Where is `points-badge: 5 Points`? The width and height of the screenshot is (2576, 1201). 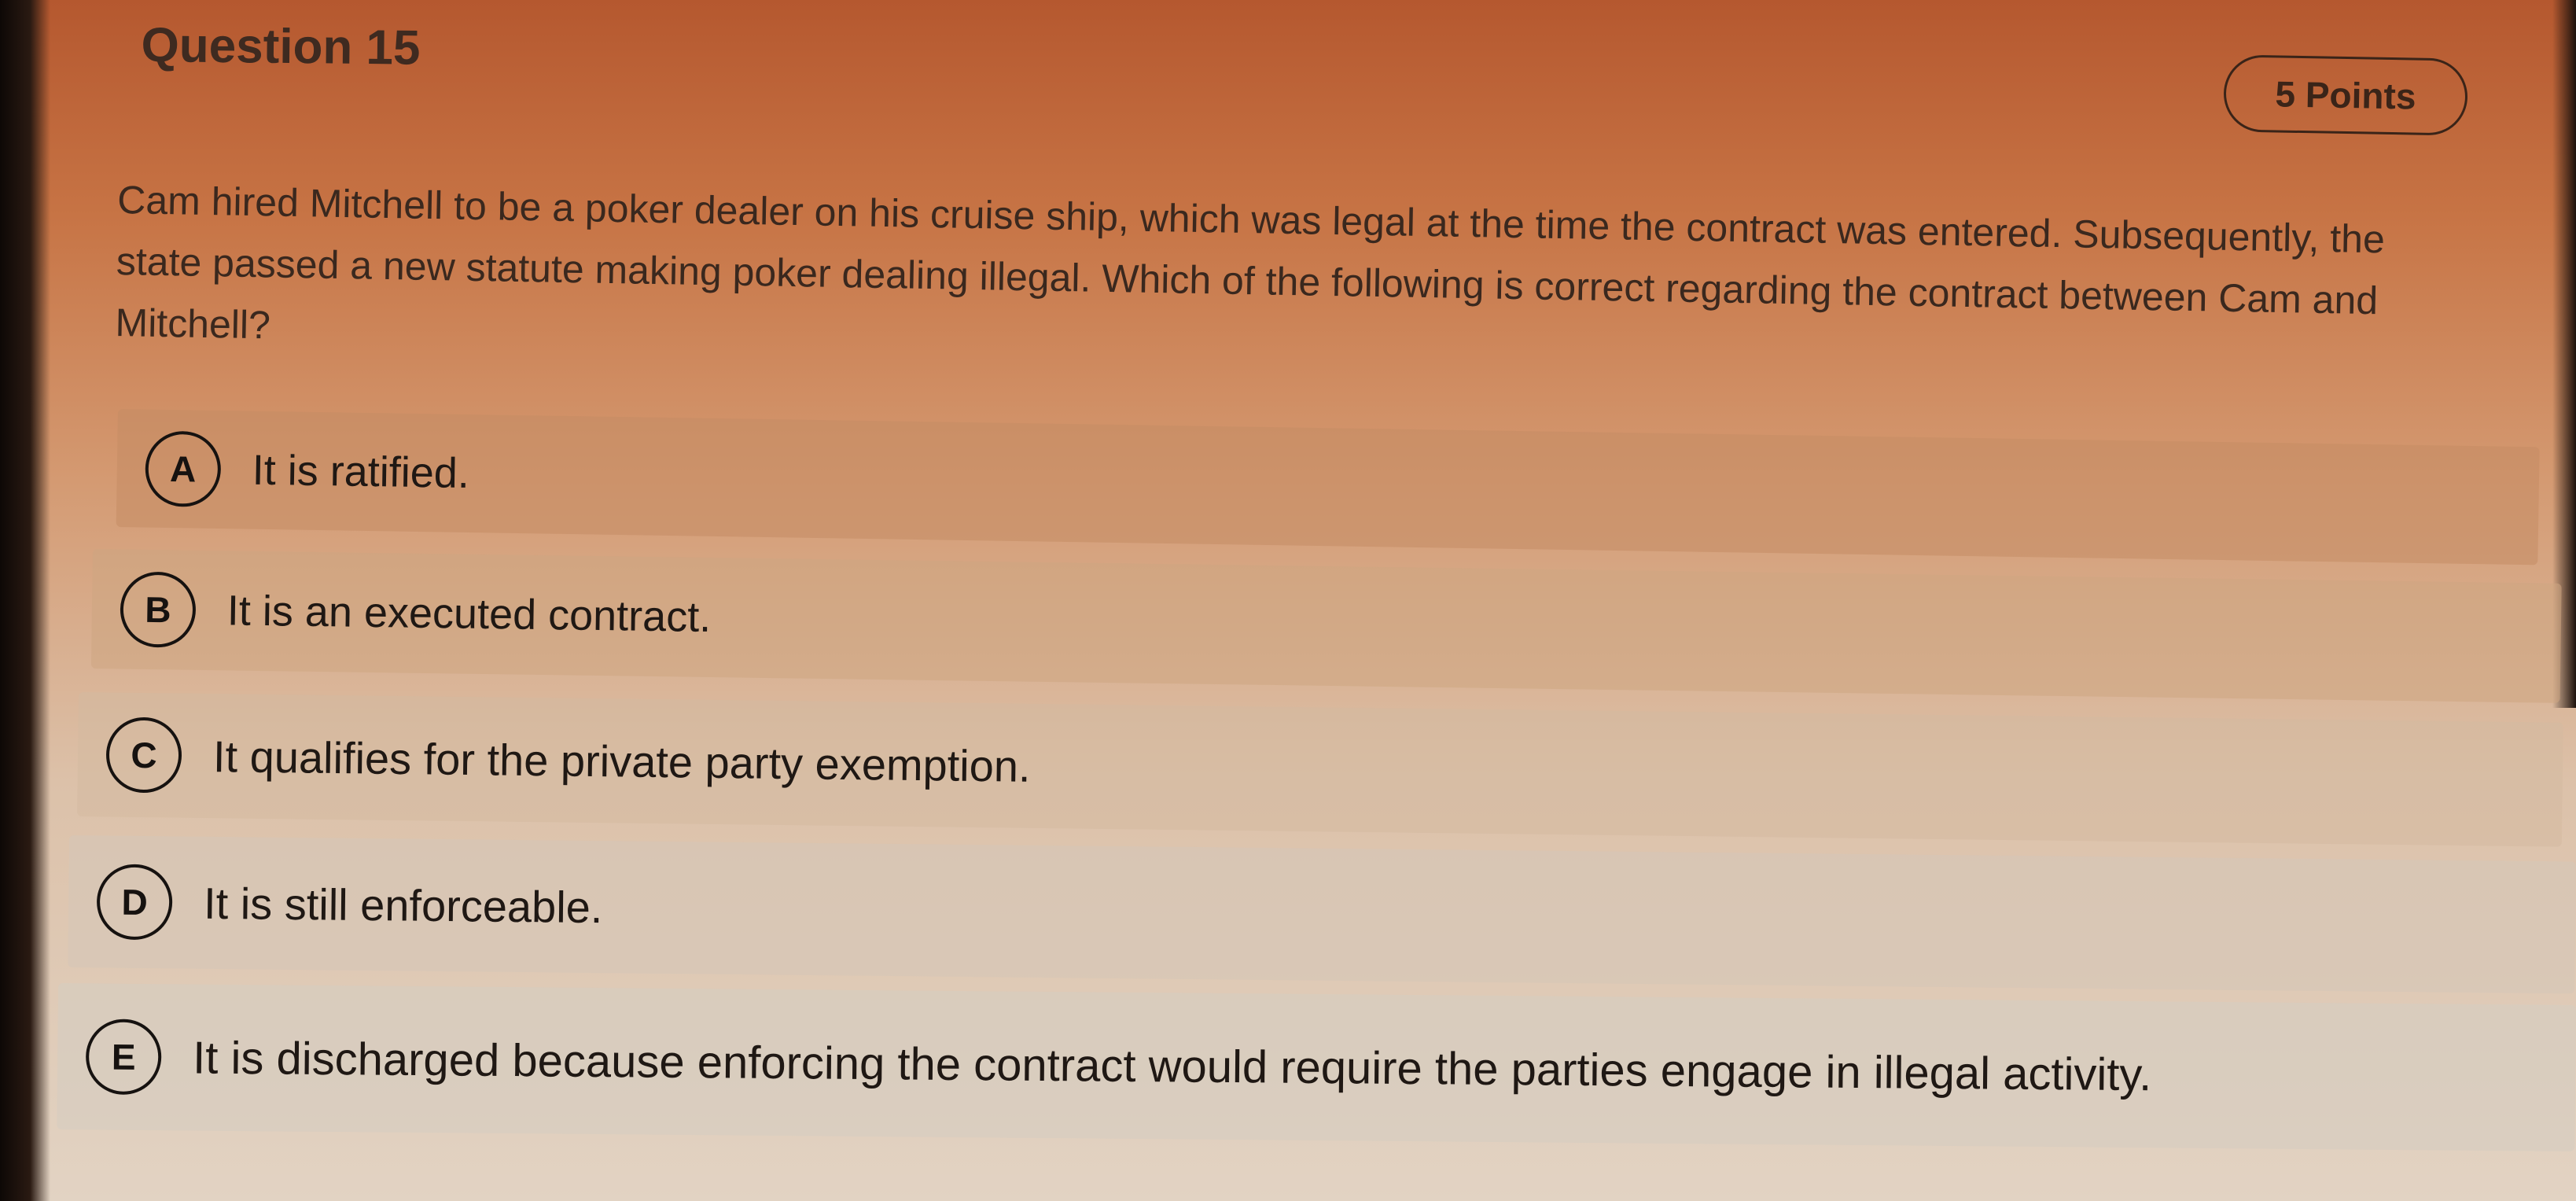
points-badge: 5 Points is located at coordinates (2345, 95).